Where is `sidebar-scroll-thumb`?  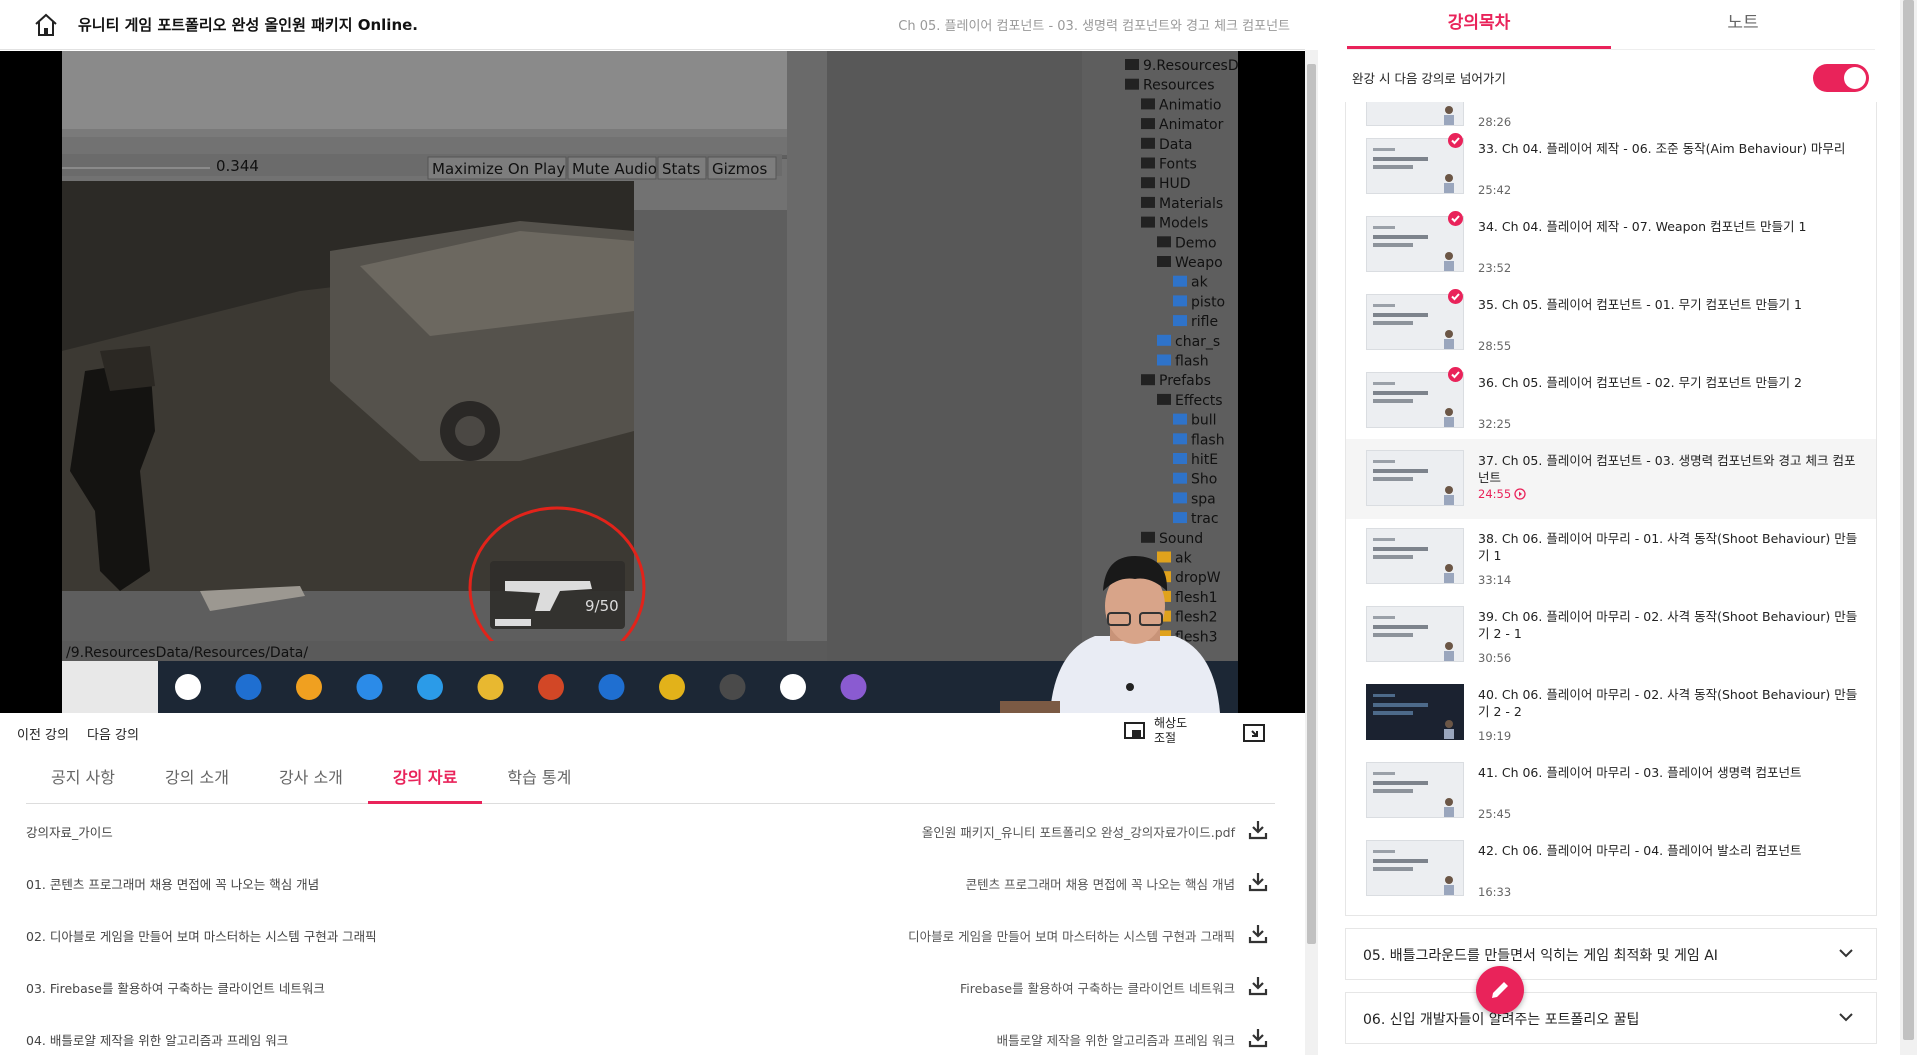 sidebar-scroll-thumb is located at coordinates (1908, 520).